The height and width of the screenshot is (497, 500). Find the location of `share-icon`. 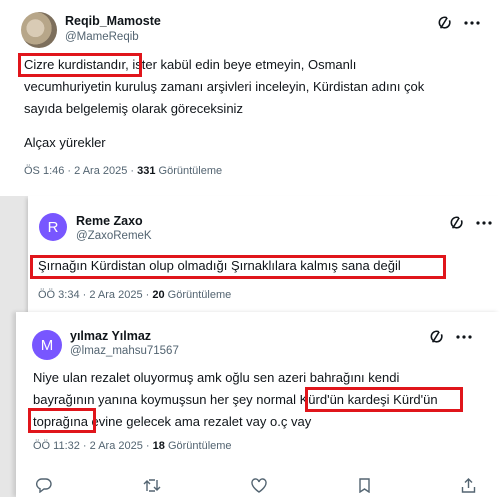

share-icon is located at coordinates (468, 485).